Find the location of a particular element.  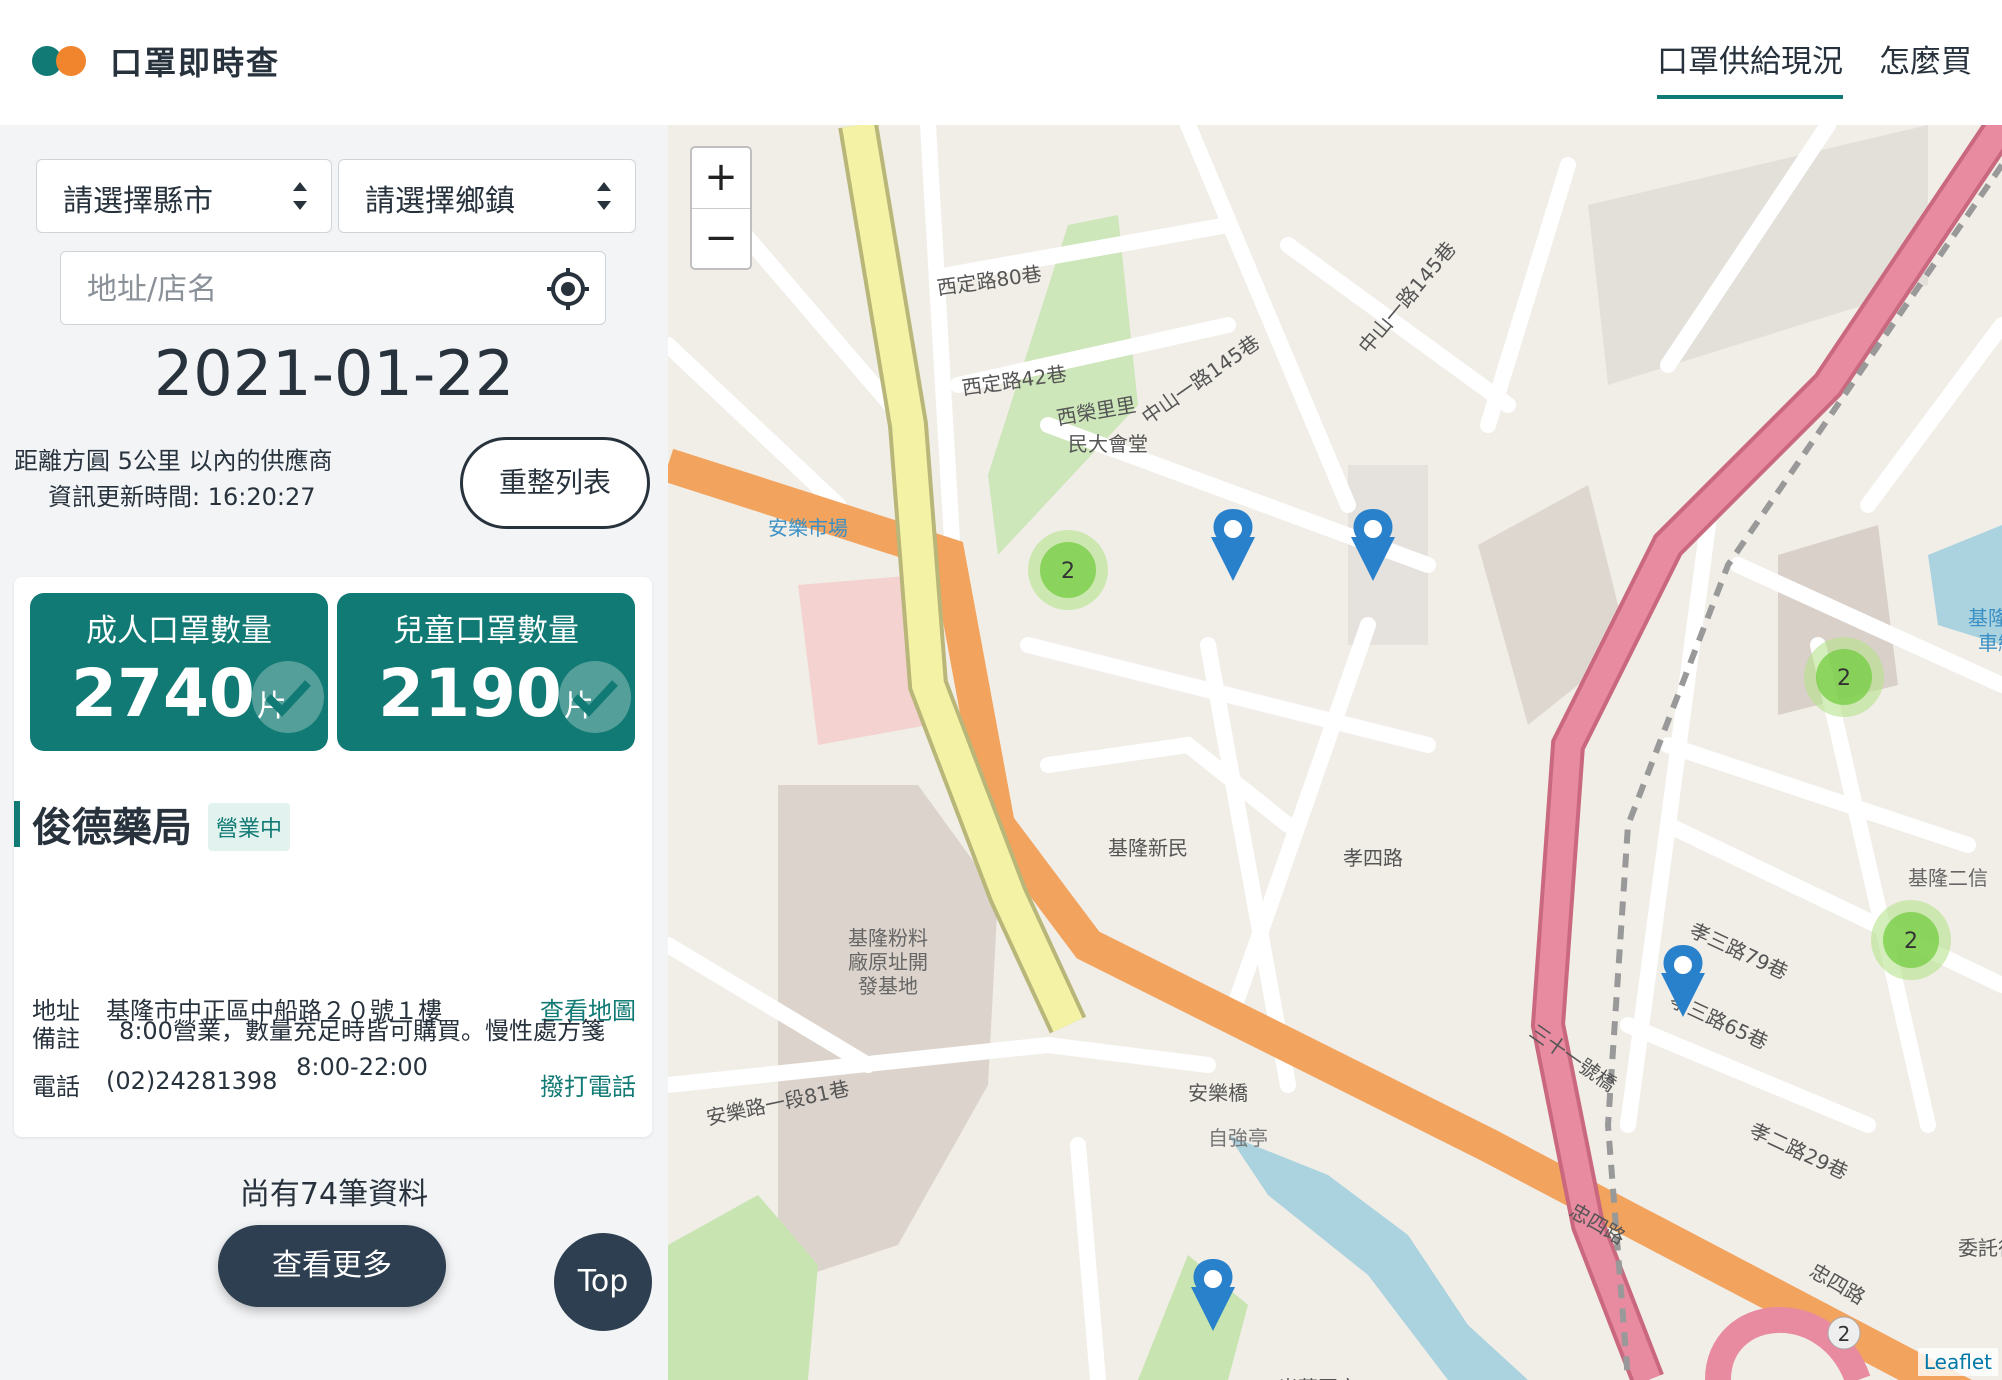

refresh-list-button: 重整列表 is located at coordinates (555, 483).